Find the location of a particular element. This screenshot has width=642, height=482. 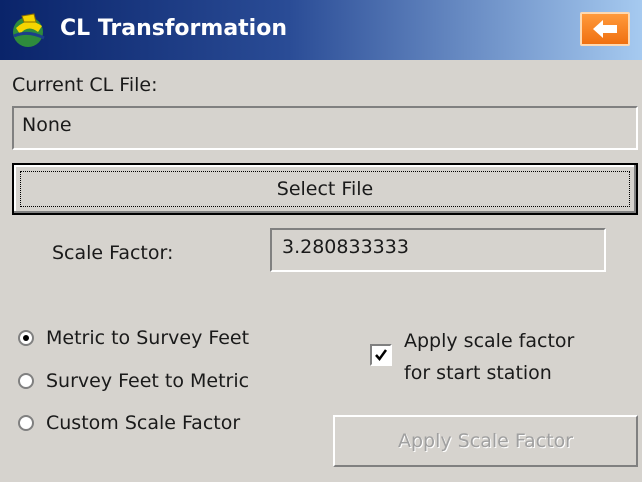

apply-scale-factor-button: Apply Scale Factor is located at coordinates (485, 441).